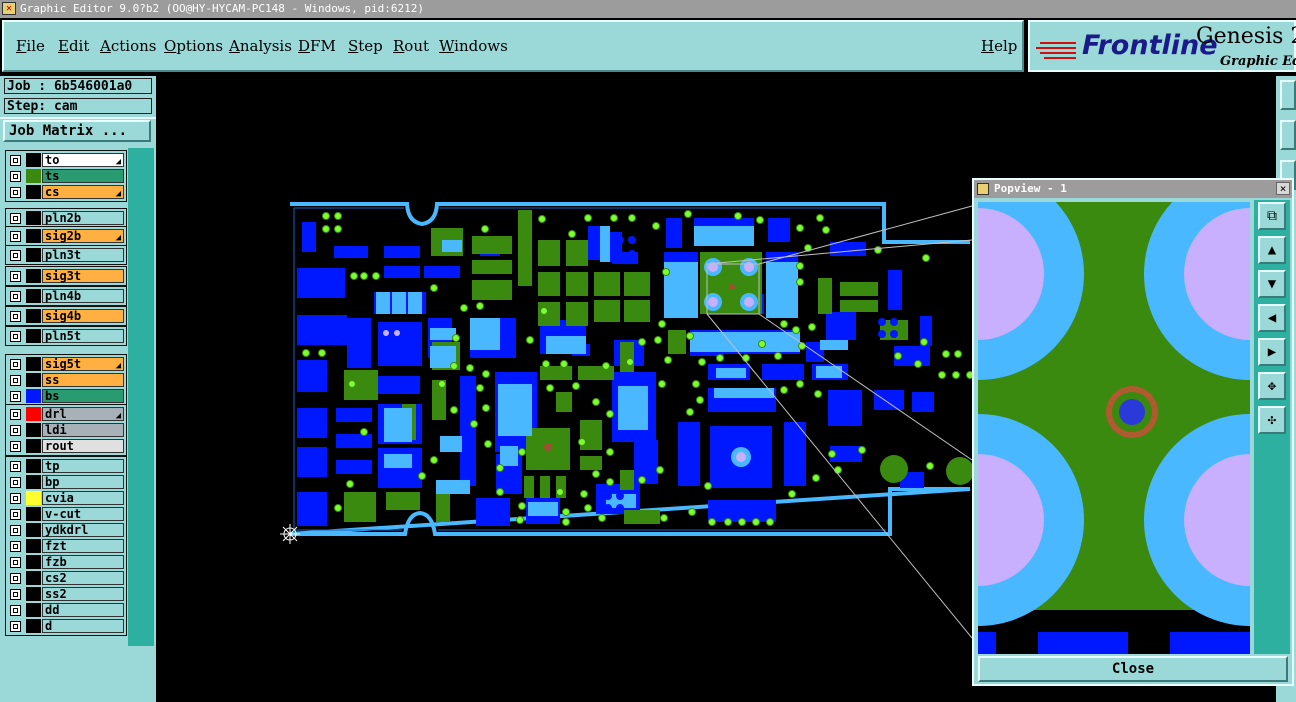  Describe the element at coordinates (83, 276) in the screenshot. I see `layer-name: sig3t` at that location.